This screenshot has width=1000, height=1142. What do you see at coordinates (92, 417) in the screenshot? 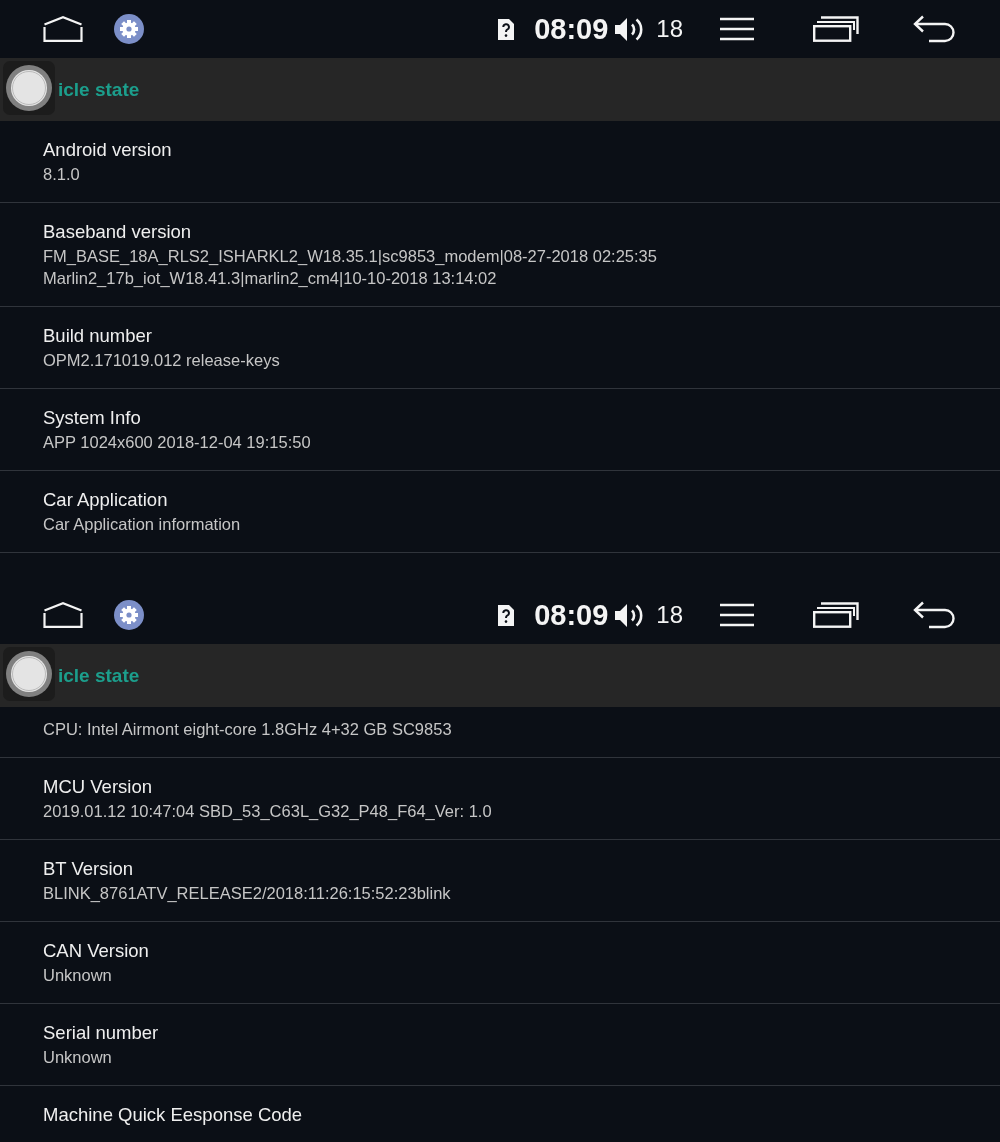
I see `setting-title: System Info` at bounding box center [92, 417].